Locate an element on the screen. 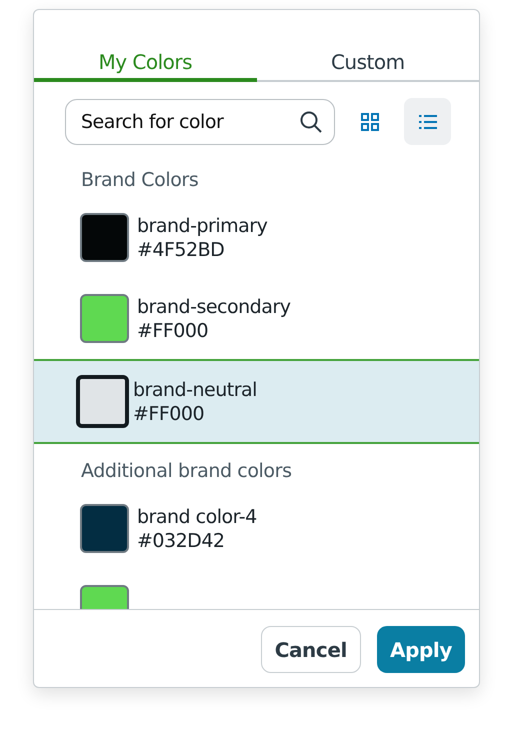  color-item: brand-primary #4F52BD is located at coordinates (256, 237).